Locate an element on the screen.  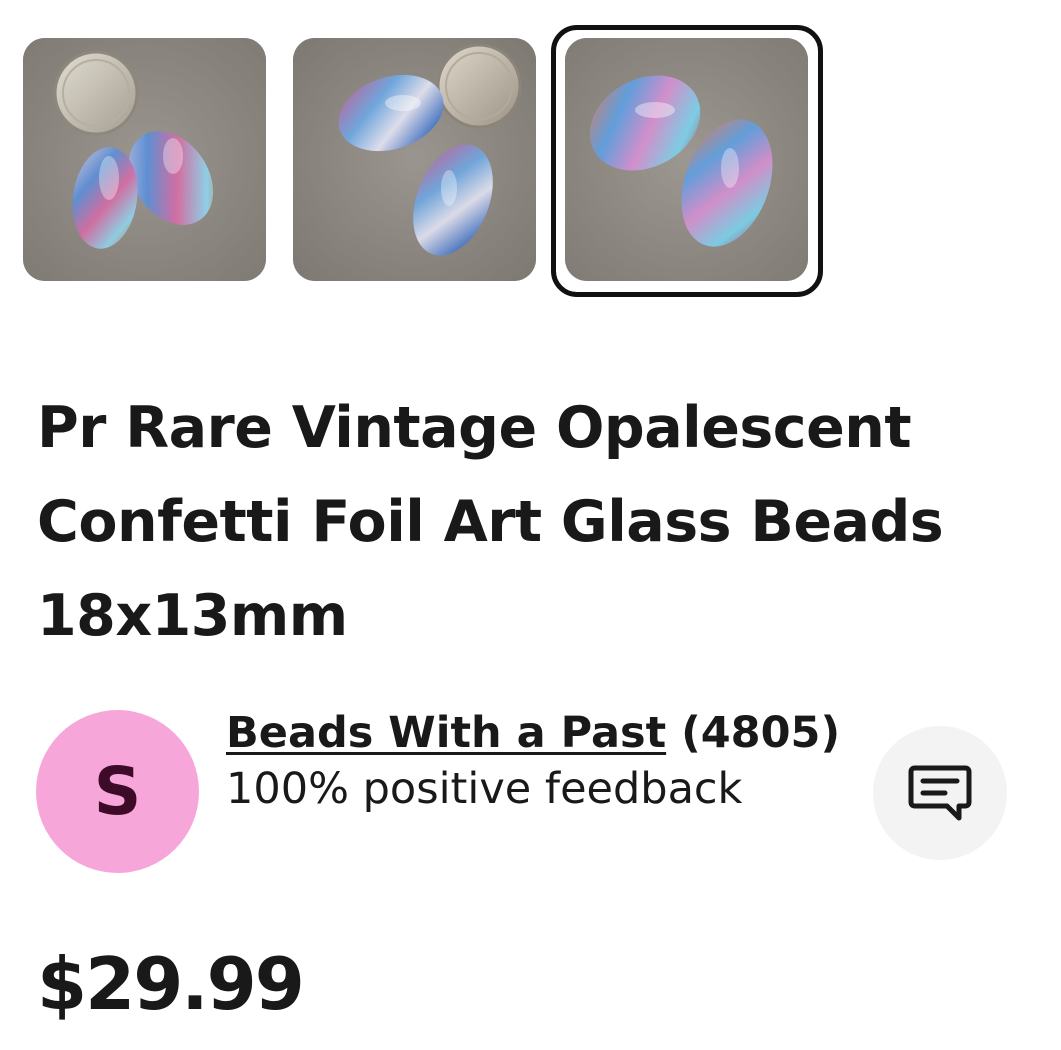
seller-name-line: Beads With a Past (4805) is located at coordinates (536, 733).